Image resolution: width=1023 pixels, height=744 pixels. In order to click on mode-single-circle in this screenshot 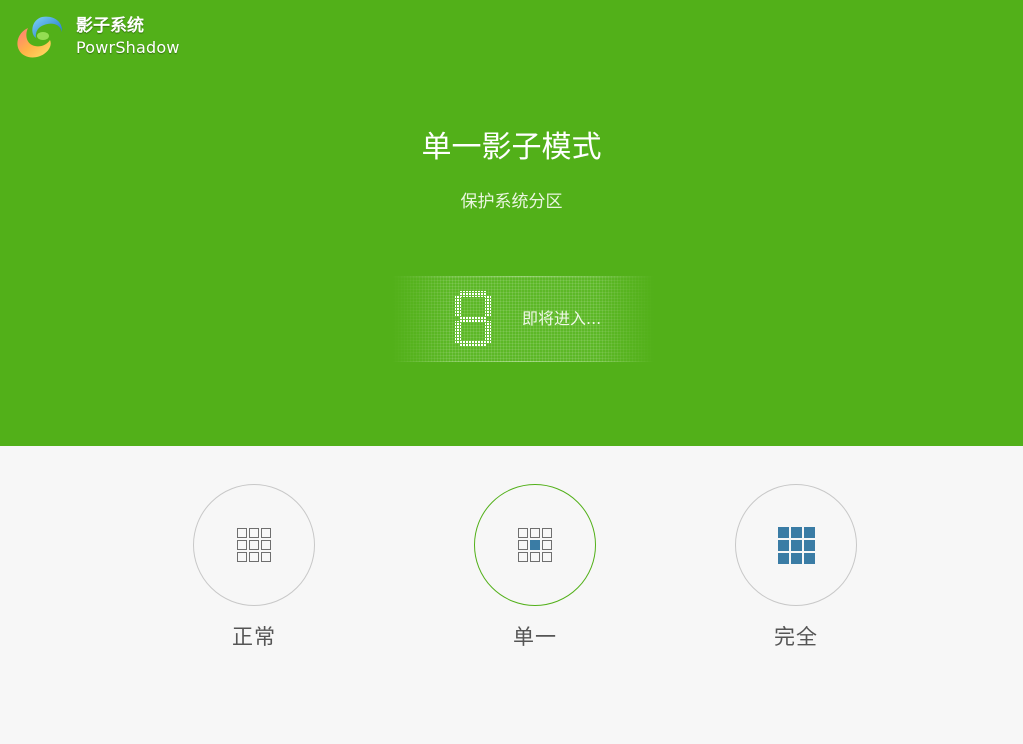, I will do `click(535, 545)`.